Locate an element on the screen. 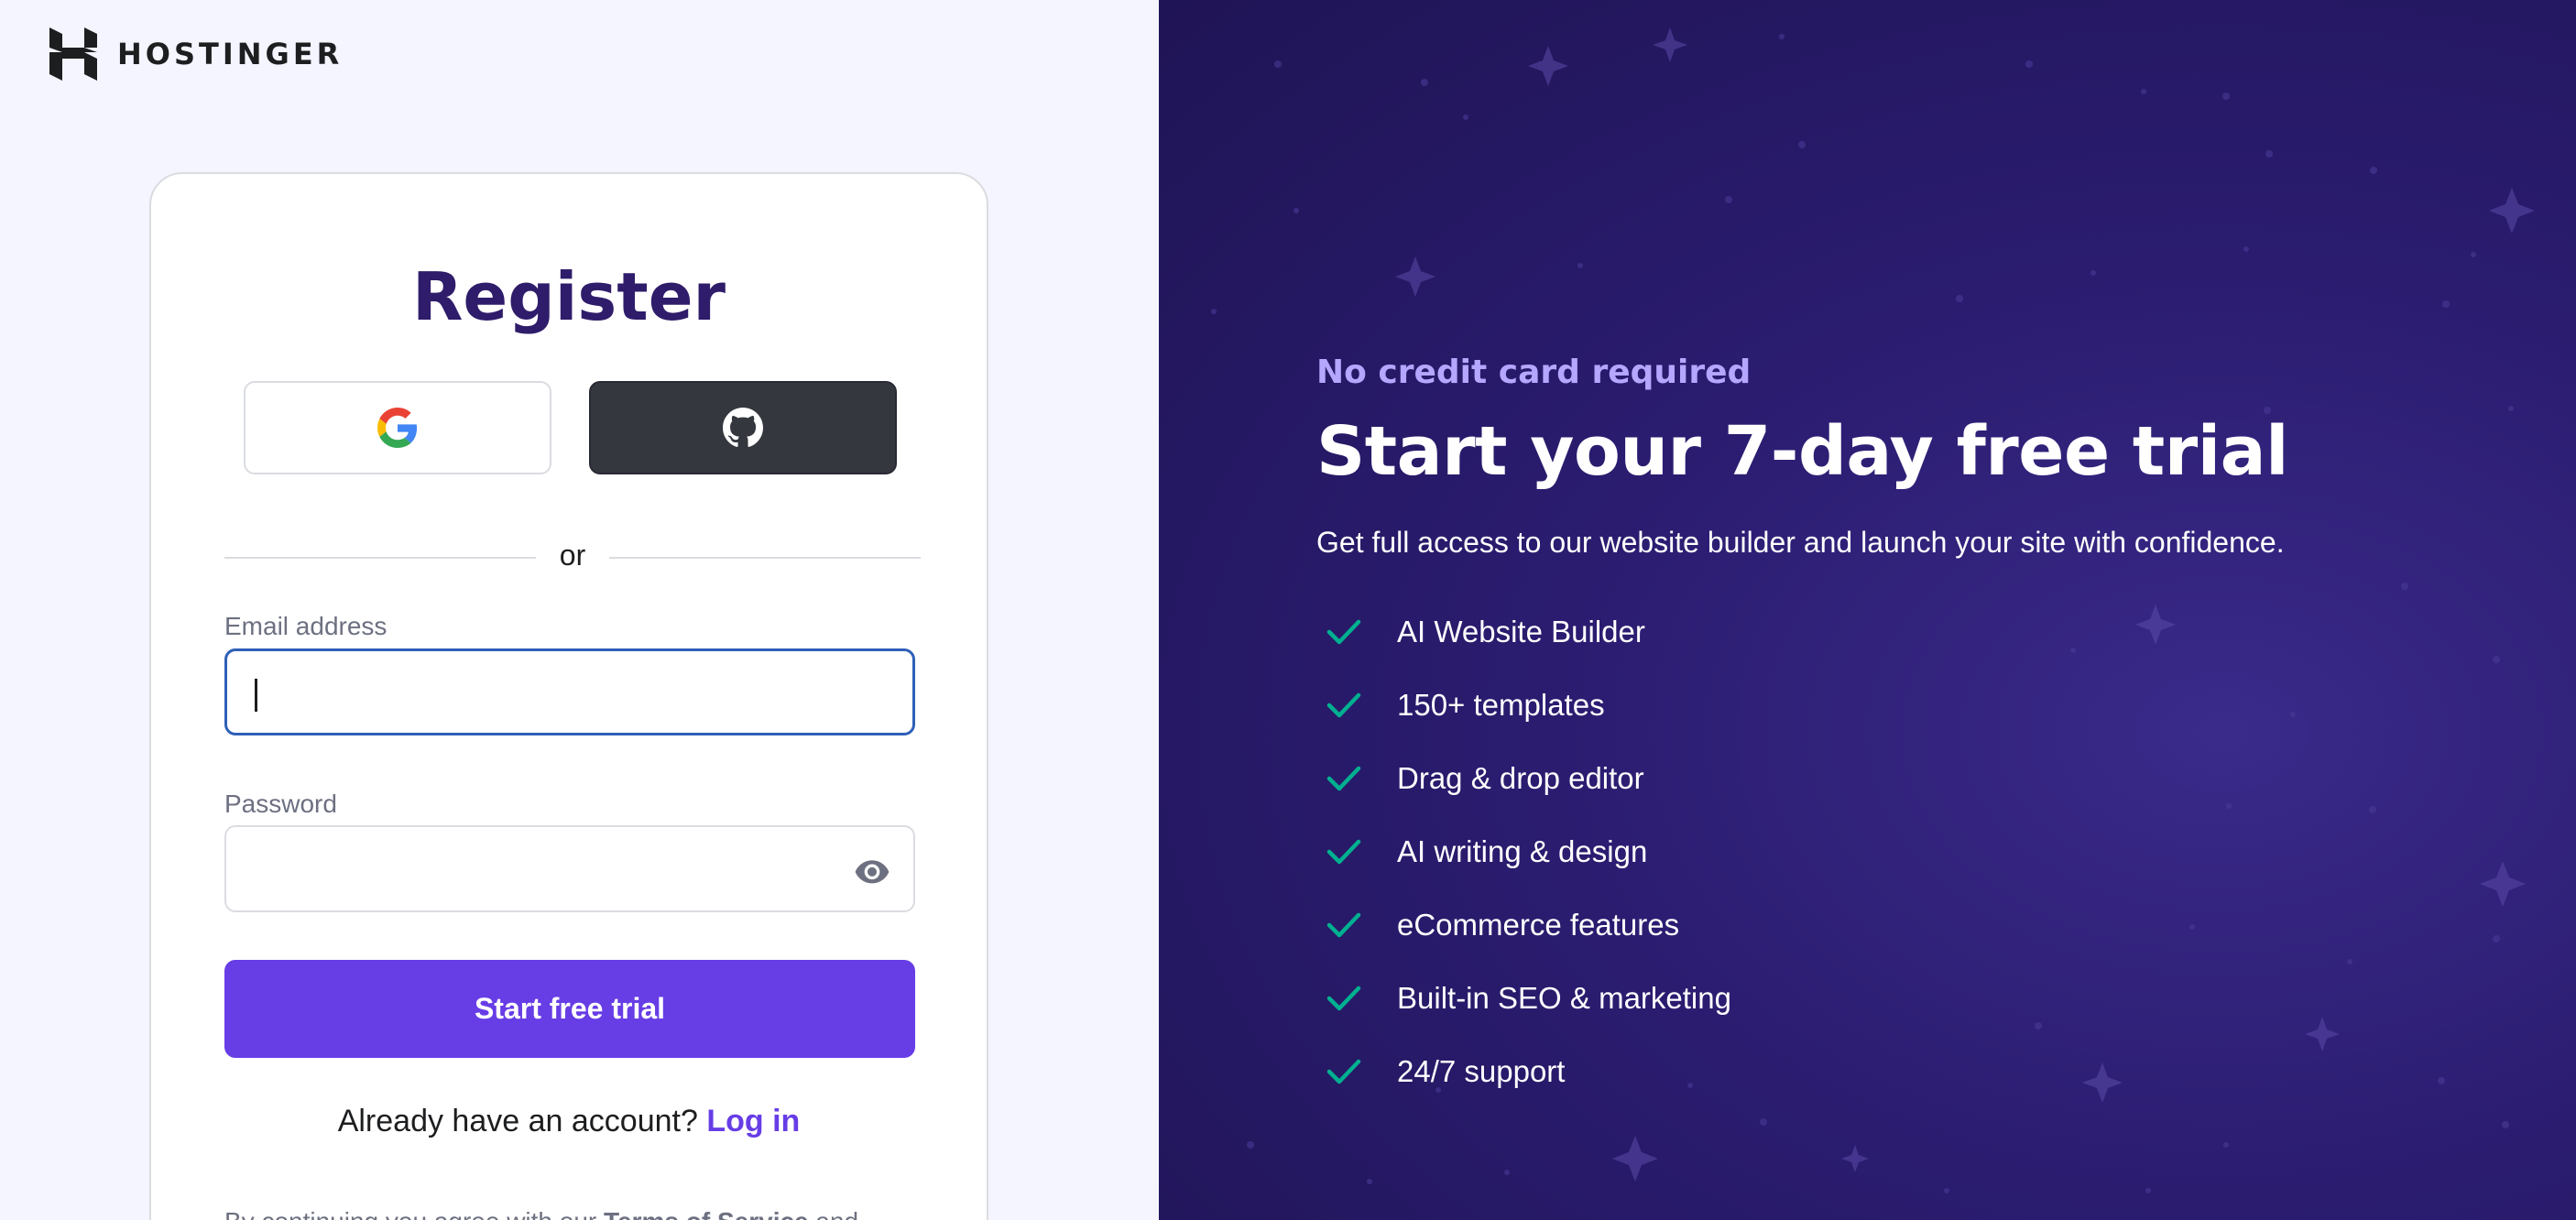 This screenshot has width=2576, height=1220. feature-label: eCommerce features is located at coordinates (1539, 925).